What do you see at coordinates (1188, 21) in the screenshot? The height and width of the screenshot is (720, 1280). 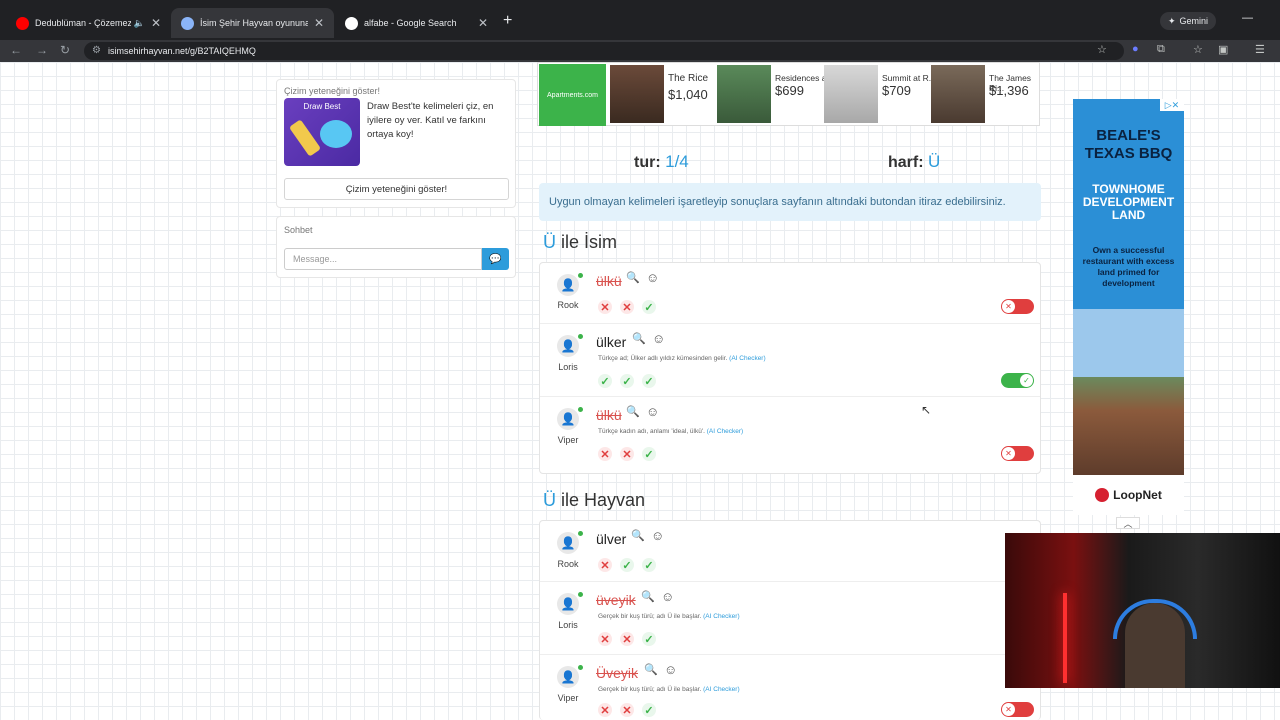 I see `gemini-button: ✦ Gemini` at bounding box center [1188, 21].